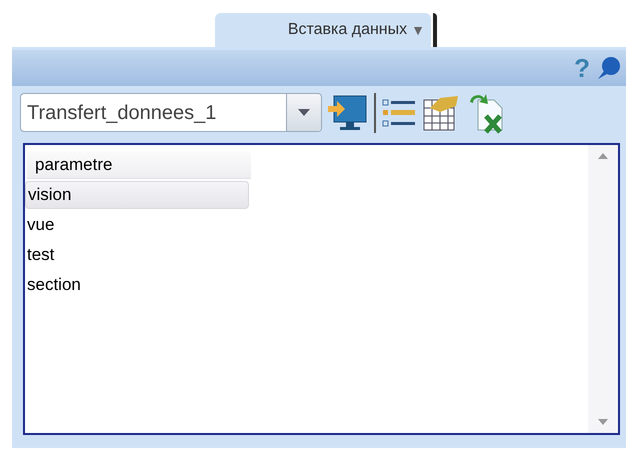 The width and height of the screenshot is (638, 456). I want to click on tab: Вставка данных ▼, so click(323, 30).